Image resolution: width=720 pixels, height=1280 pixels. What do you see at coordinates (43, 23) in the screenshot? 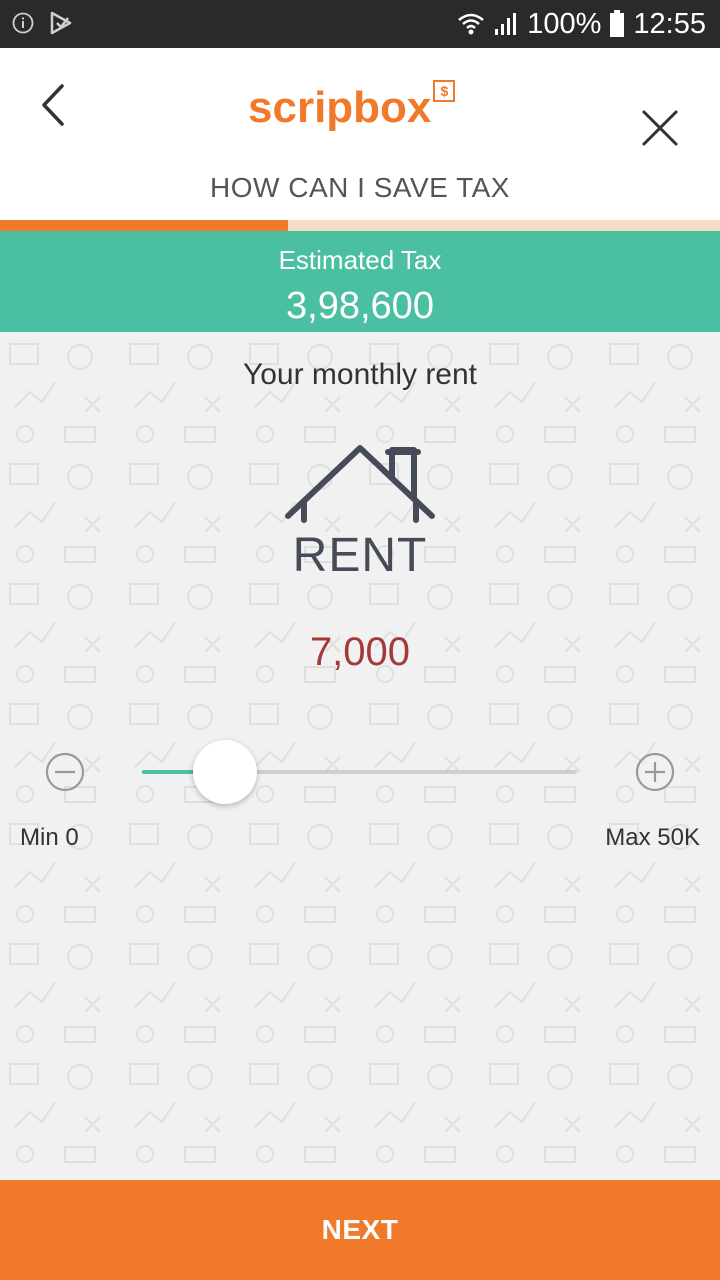
I see `status-left-icons` at bounding box center [43, 23].